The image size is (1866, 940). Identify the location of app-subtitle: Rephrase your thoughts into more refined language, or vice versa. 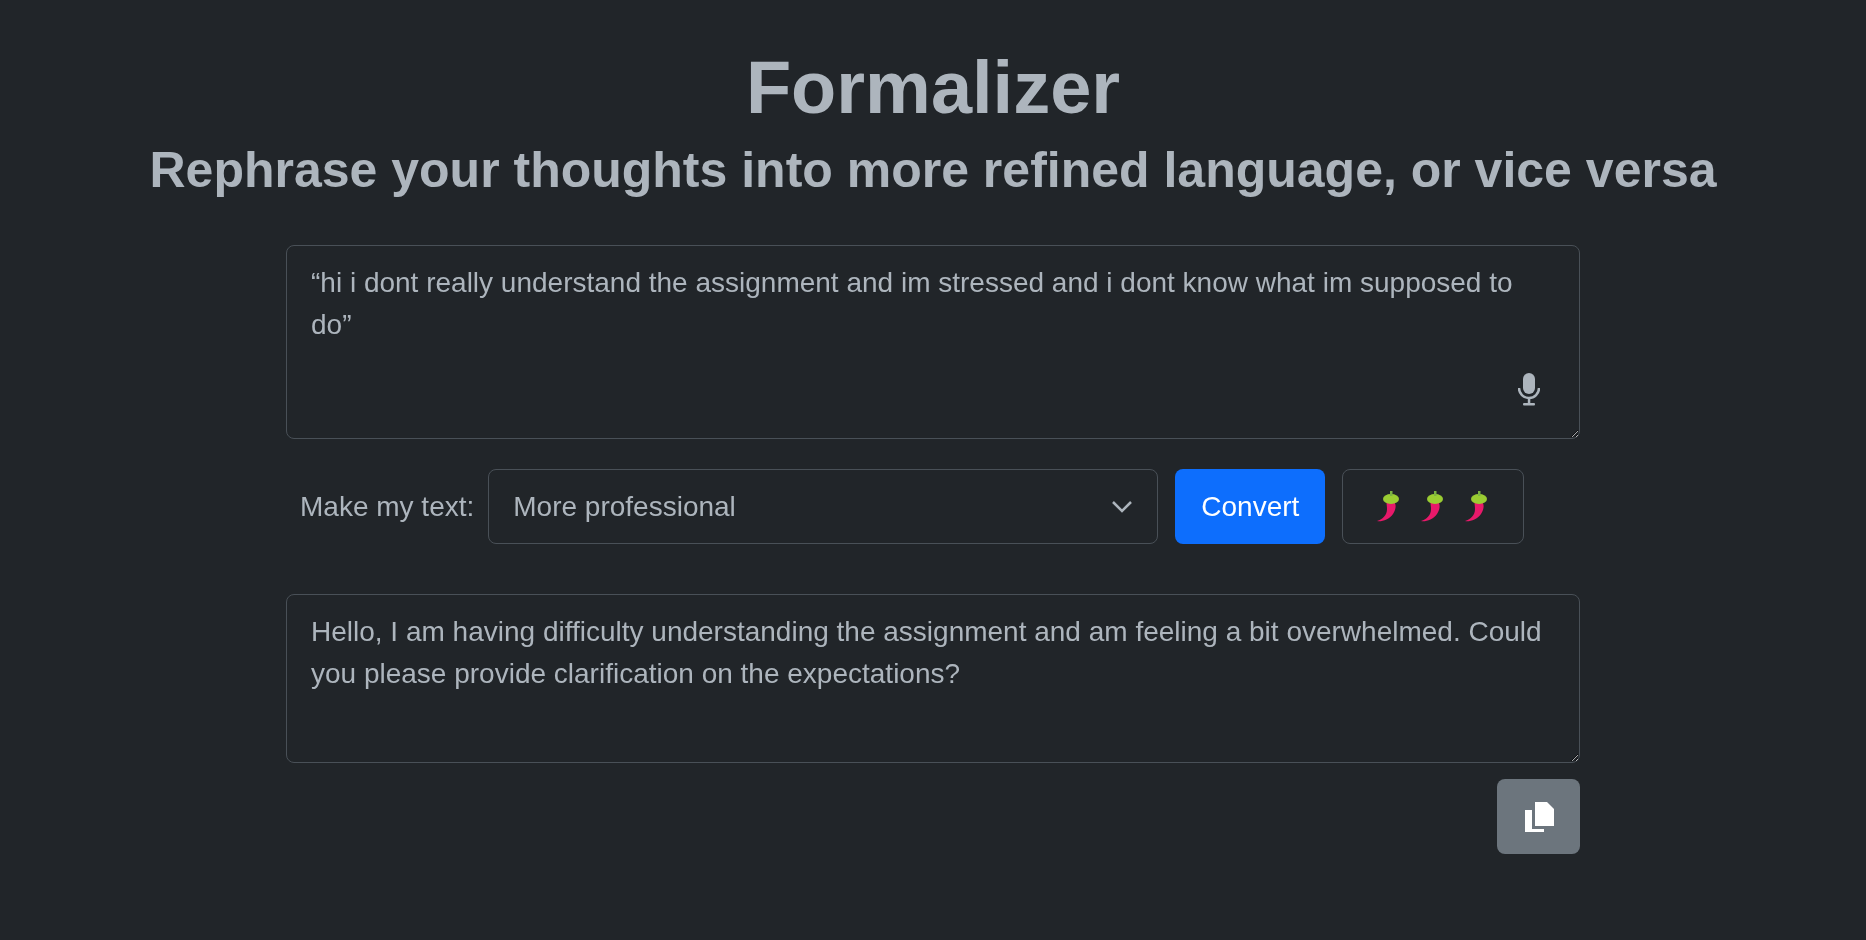
(933, 170).